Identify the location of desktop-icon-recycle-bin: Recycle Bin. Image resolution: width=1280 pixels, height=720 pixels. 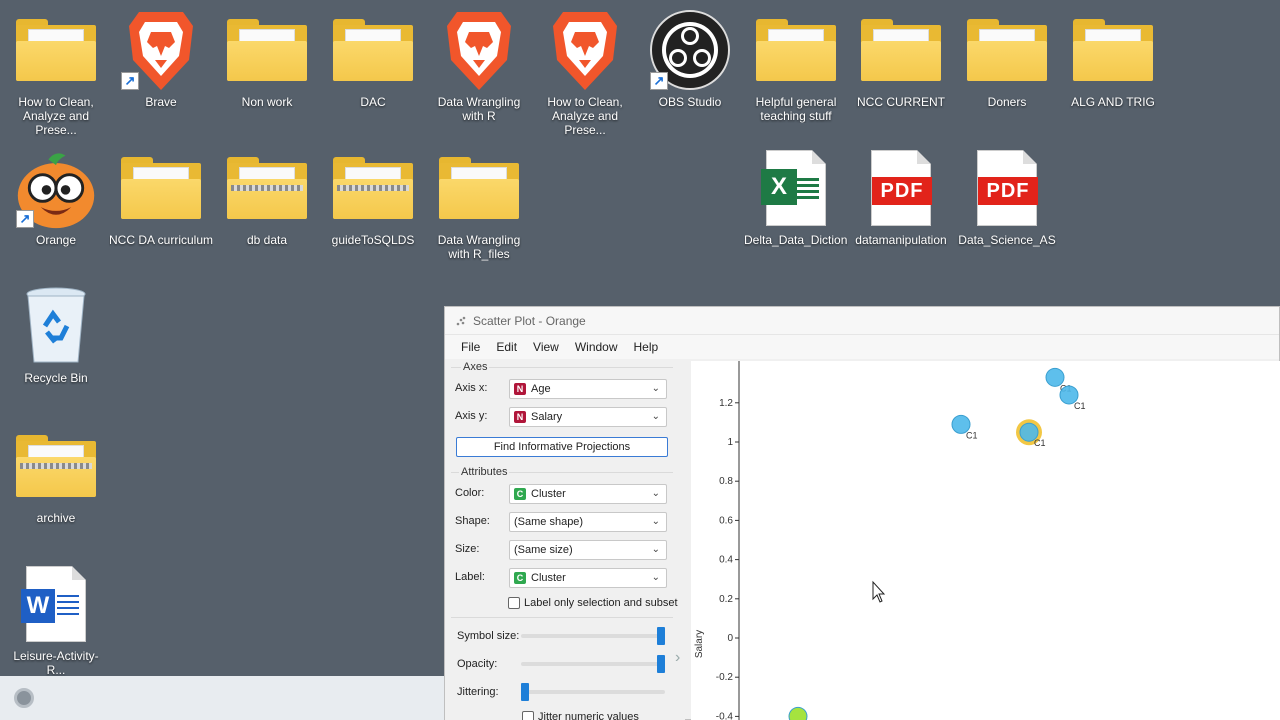
(56, 334).